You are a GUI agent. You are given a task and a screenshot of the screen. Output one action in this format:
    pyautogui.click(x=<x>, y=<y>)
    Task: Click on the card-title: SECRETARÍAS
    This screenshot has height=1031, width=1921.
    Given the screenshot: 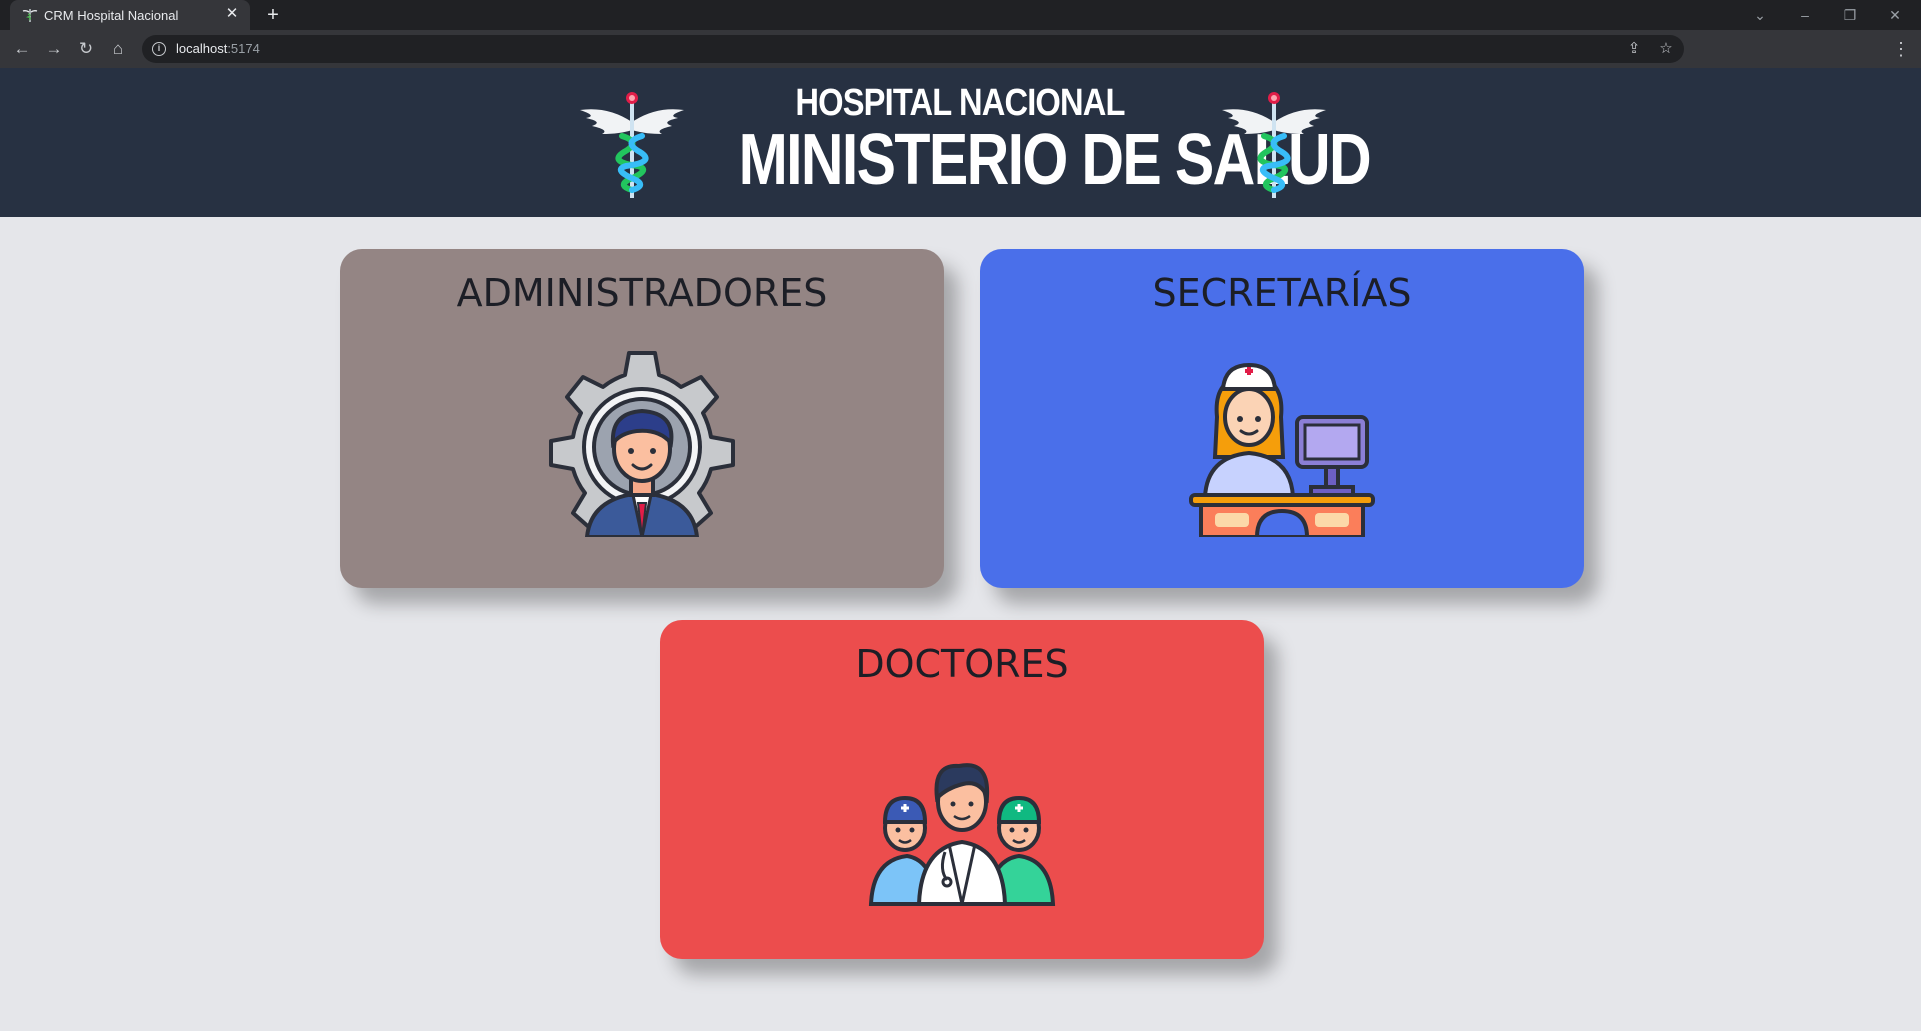 What is the action you would take?
    pyautogui.click(x=1282, y=293)
    